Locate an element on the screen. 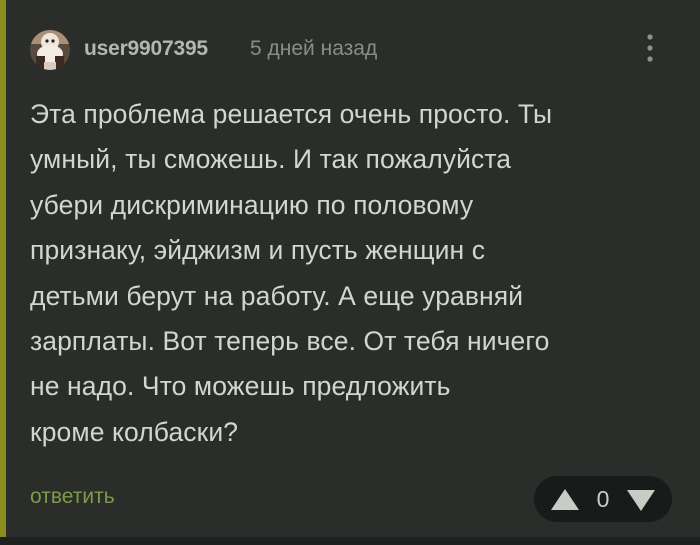  comment-timestamp: 5 дней назад is located at coordinates (313, 49).